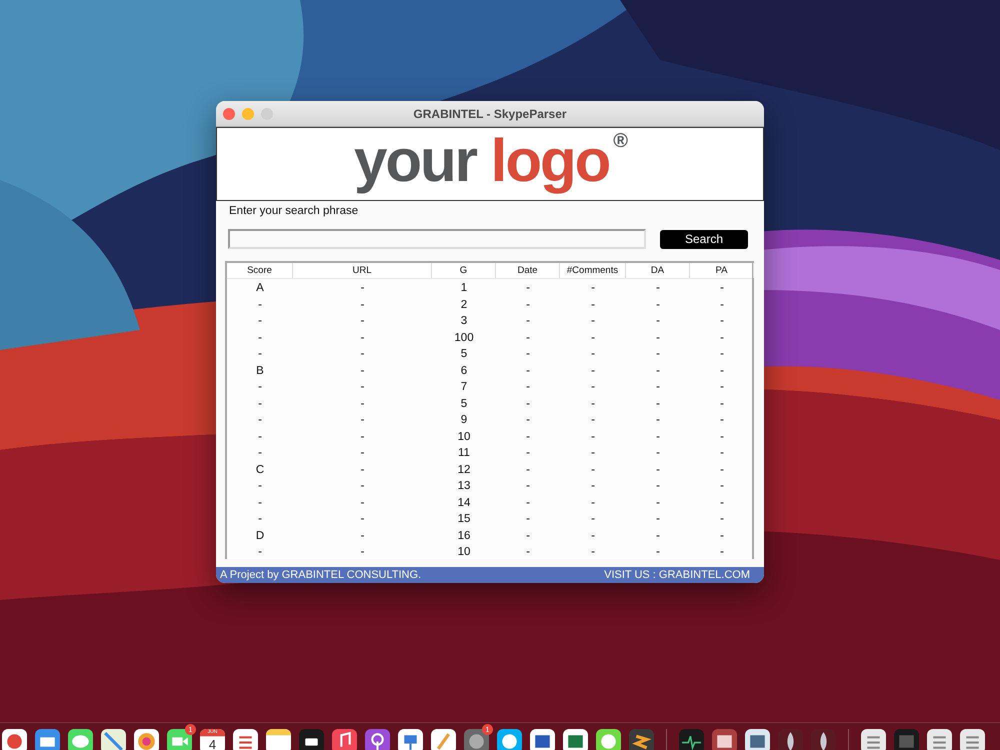 Image resolution: width=1000 pixels, height=750 pixels. What do you see at coordinates (542, 739) in the screenshot?
I see `document-icon` at bounding box center [542, 739].